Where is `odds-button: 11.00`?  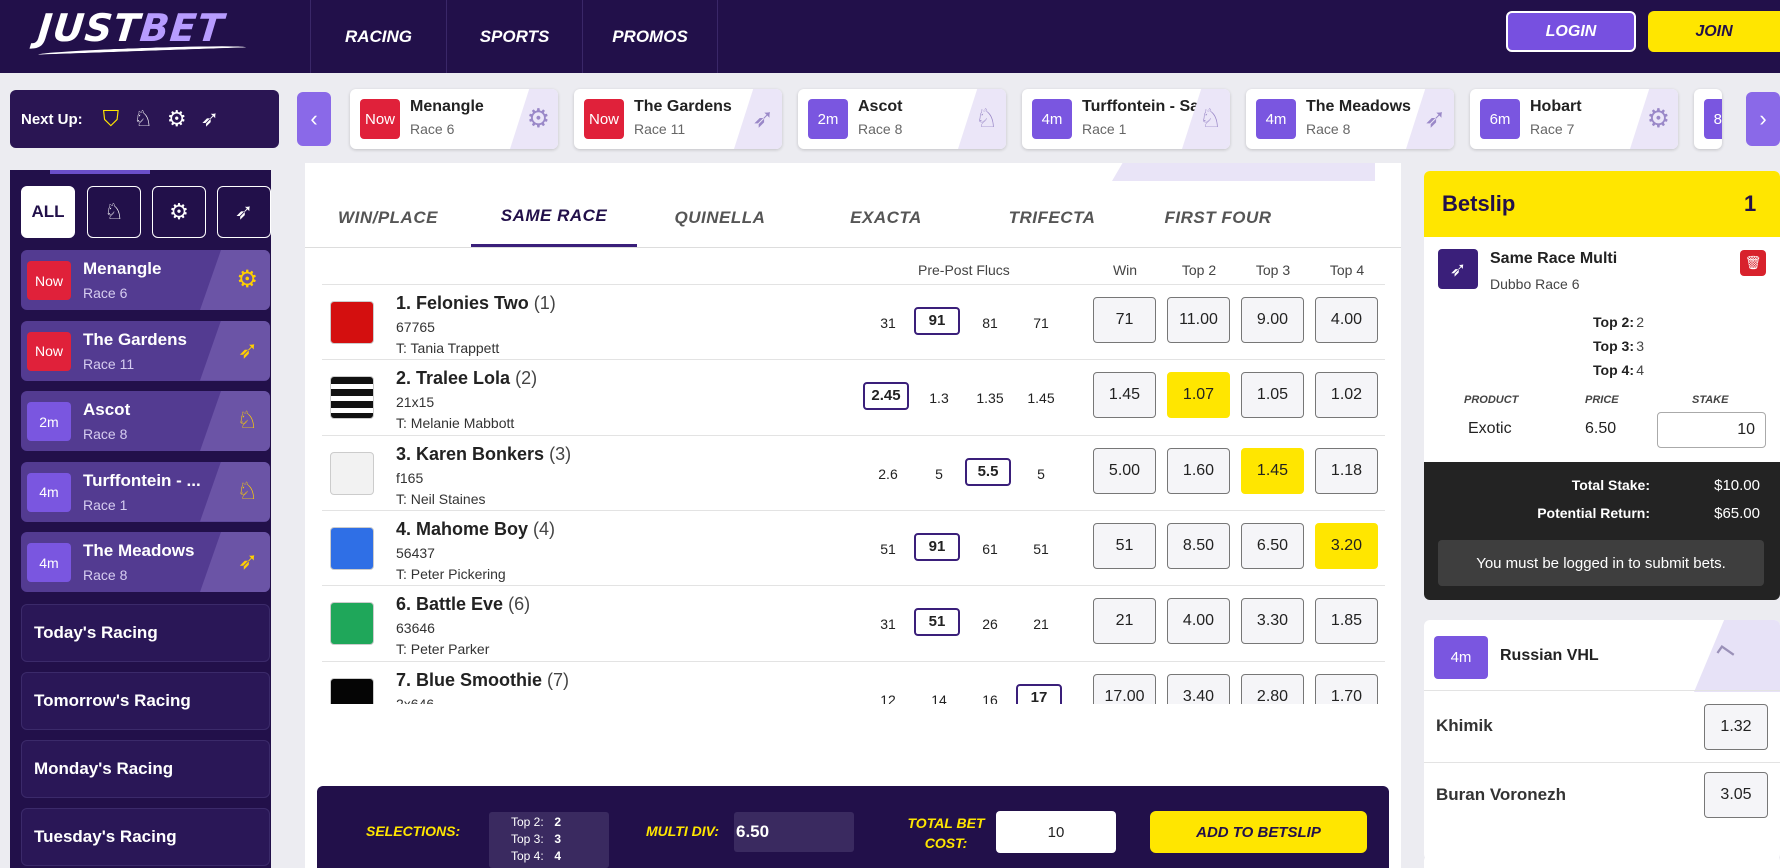
odds-button: 11.00 is located at coordinates (1198, 320).